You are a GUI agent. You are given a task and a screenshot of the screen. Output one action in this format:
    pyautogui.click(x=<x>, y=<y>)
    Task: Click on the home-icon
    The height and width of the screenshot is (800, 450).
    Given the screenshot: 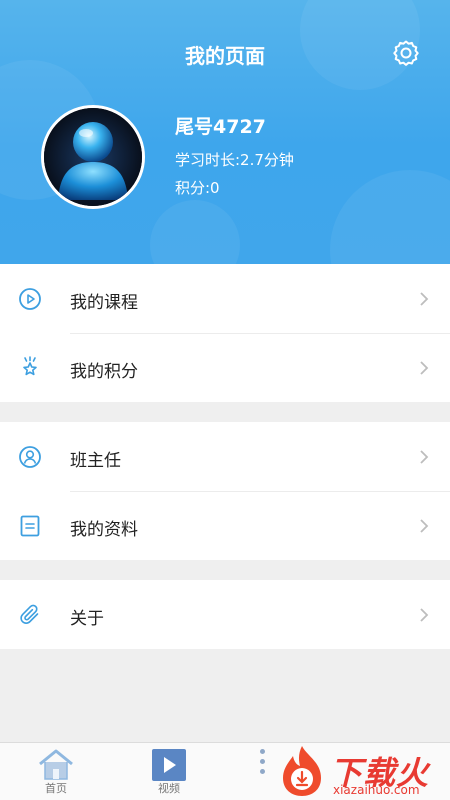 What is the action you would take?
    pyautogui.click(x=56, y=764)
    